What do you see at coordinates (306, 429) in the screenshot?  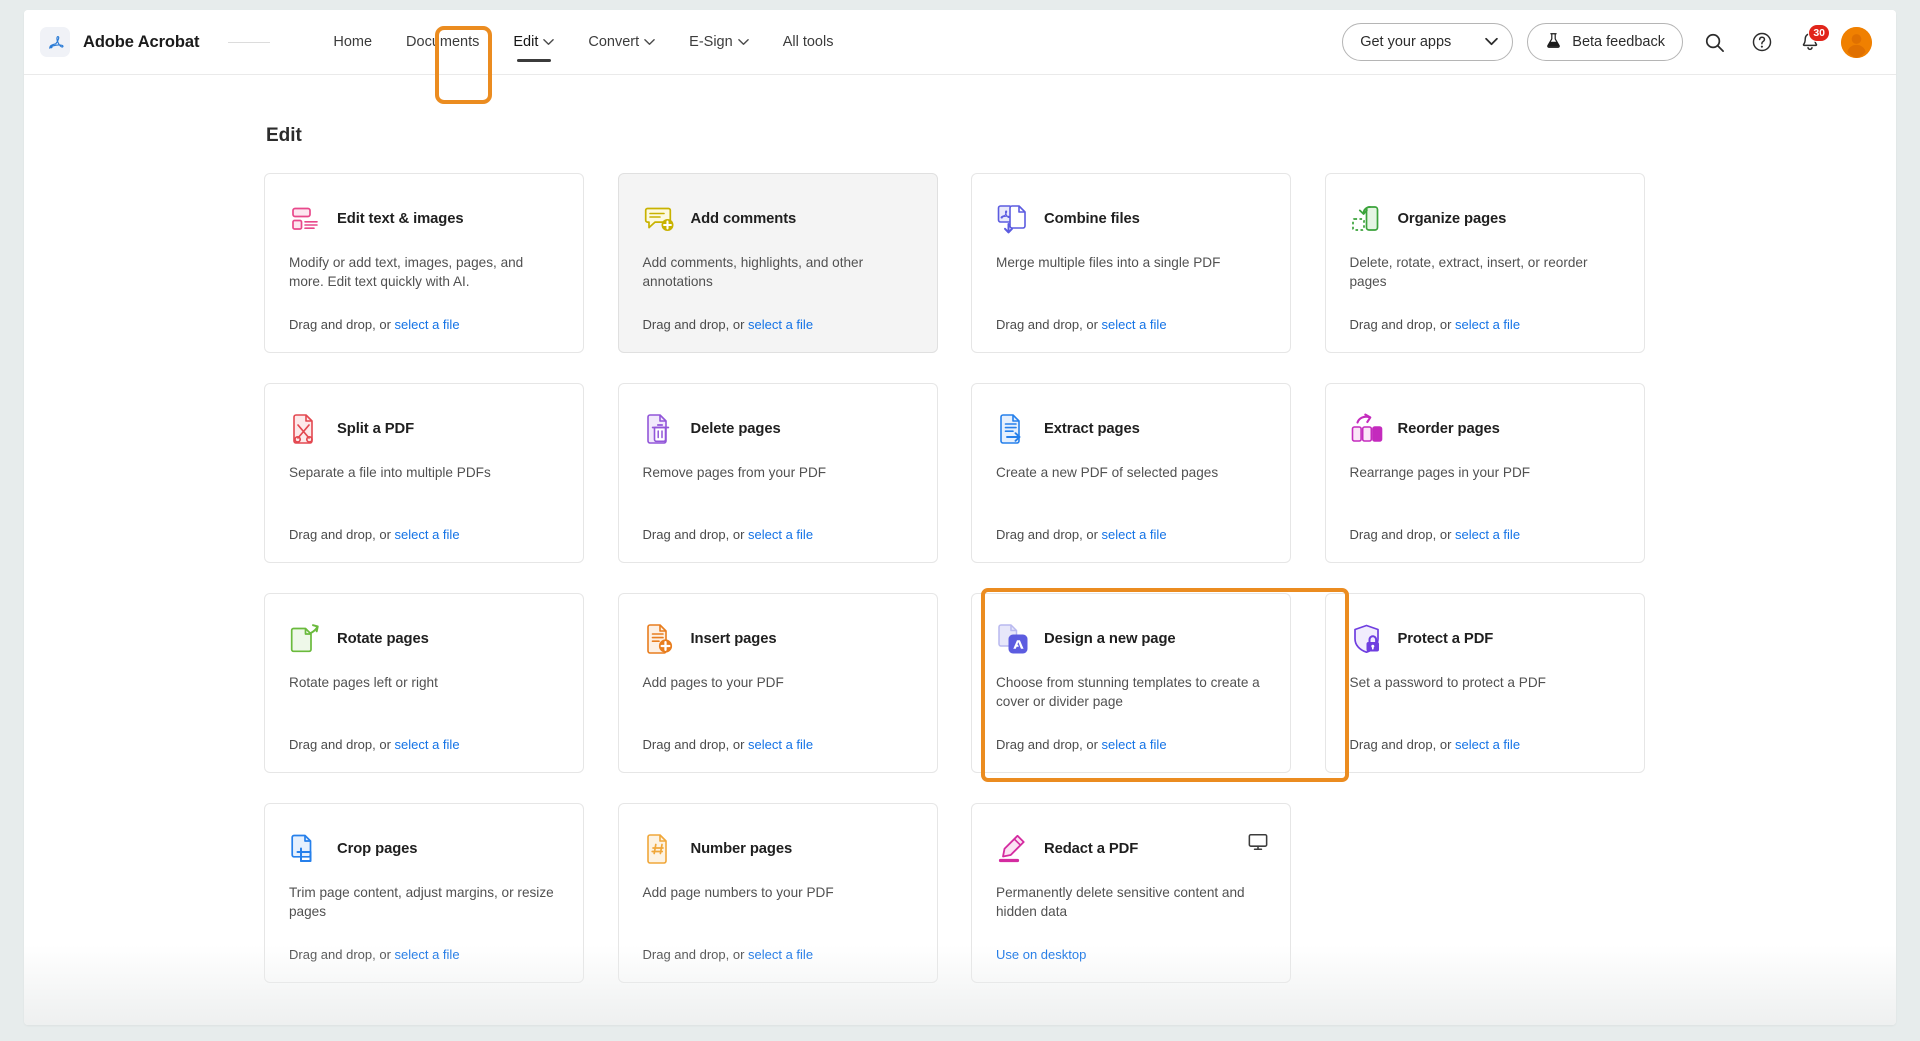 I see `split-pdf-icon` at bounding box center [306, 429].